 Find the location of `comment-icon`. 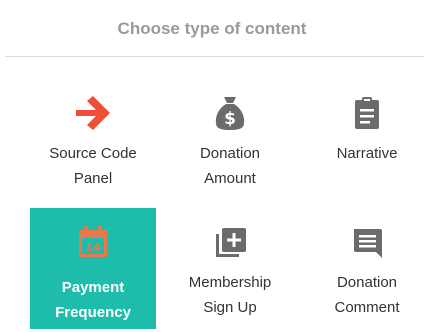

comment-icon is located at coordinates (364, 242).